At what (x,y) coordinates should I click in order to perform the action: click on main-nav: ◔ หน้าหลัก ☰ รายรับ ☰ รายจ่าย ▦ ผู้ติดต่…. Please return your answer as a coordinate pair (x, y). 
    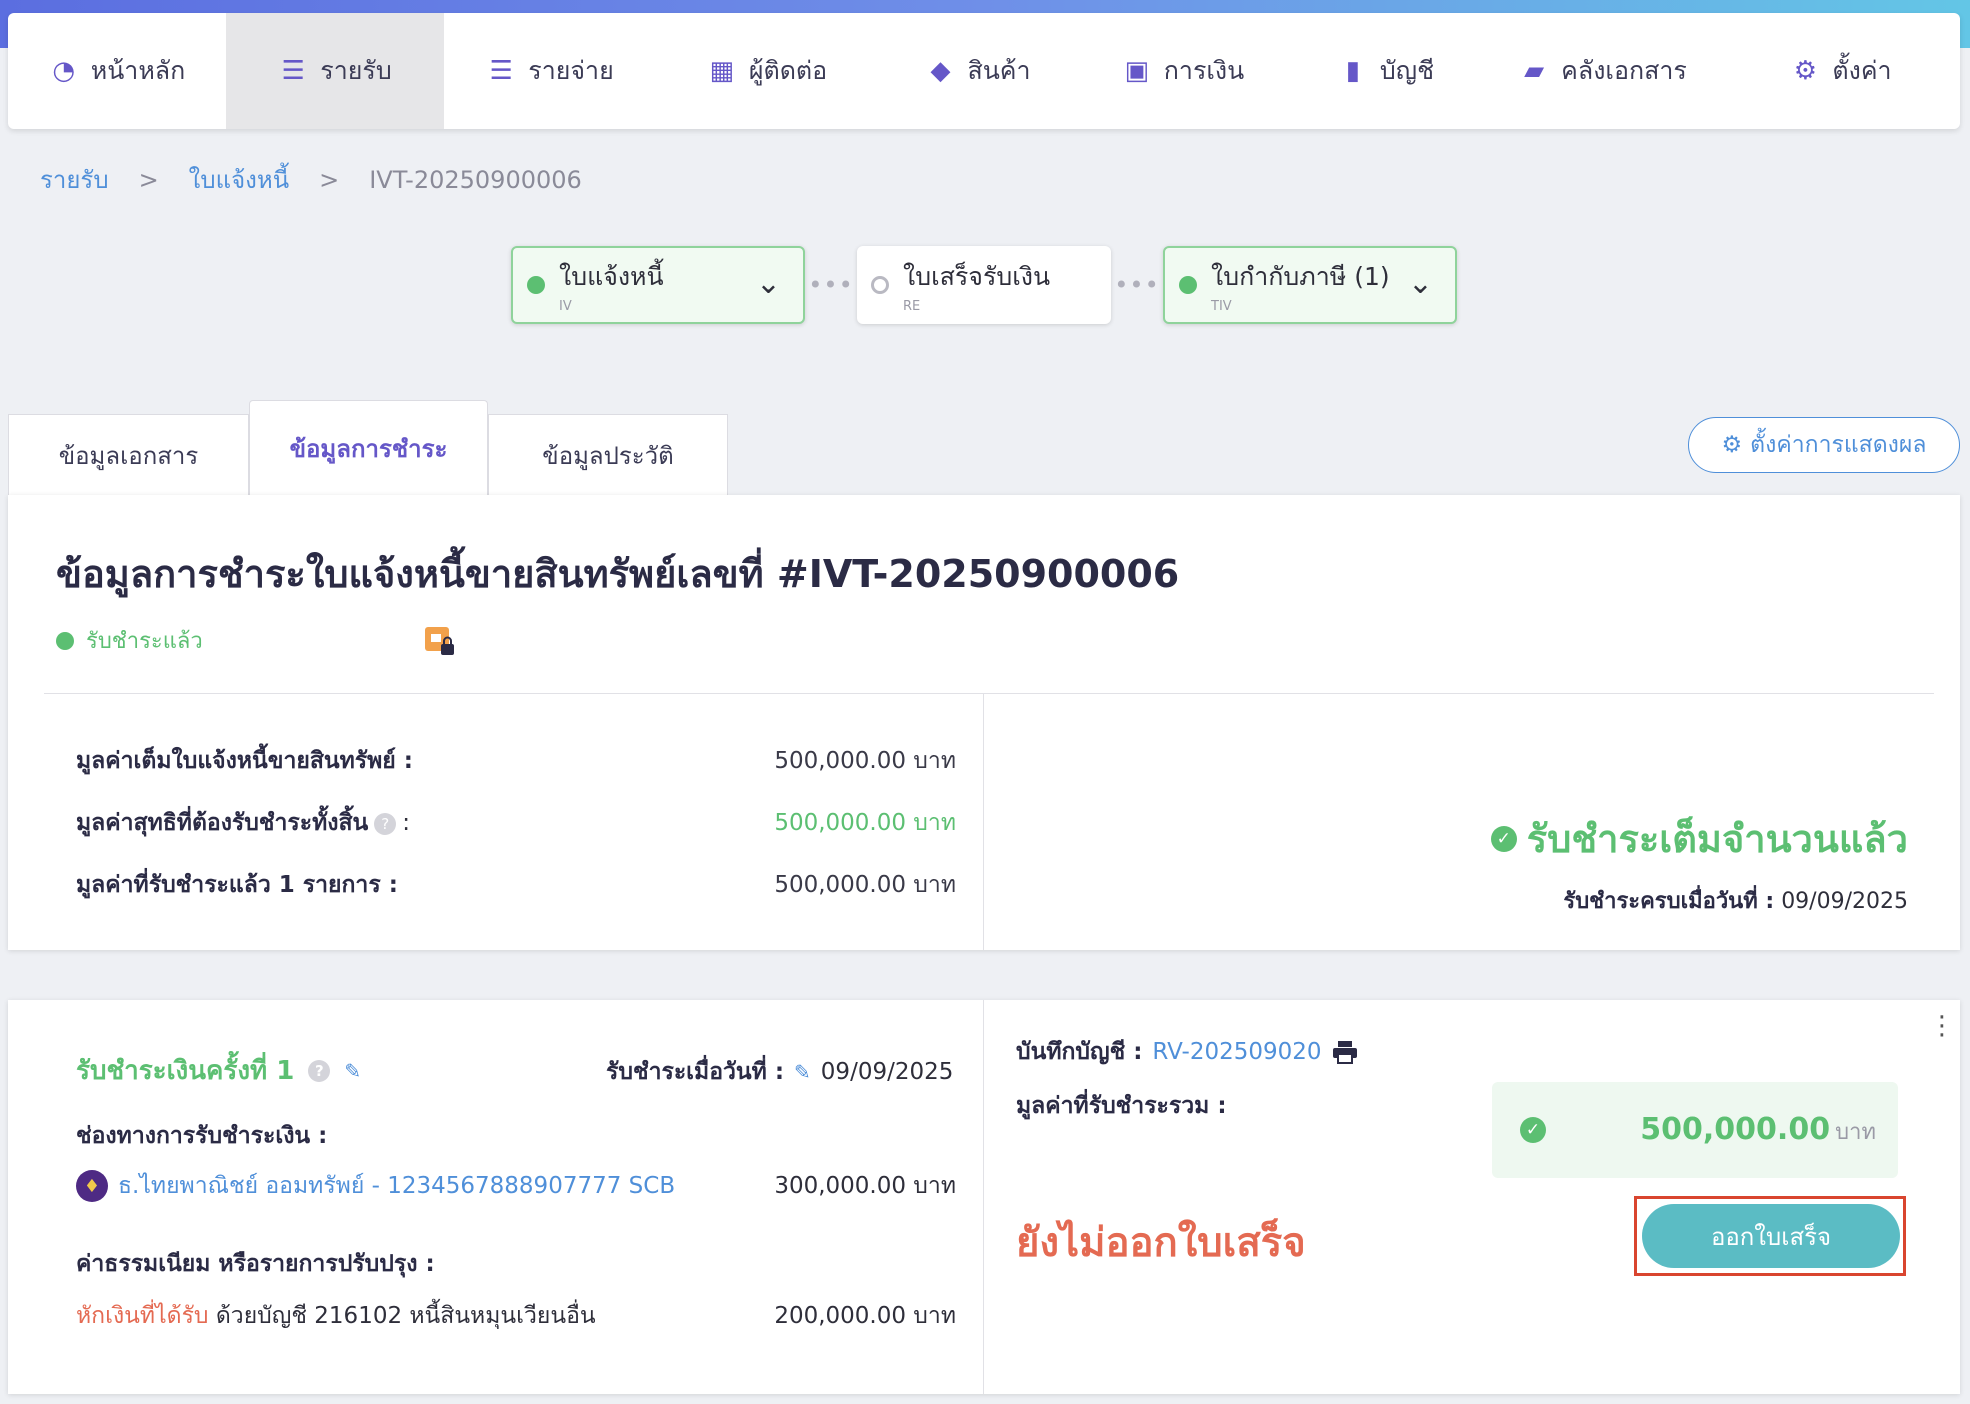
    Looking at the image, I should click on (984, 71).